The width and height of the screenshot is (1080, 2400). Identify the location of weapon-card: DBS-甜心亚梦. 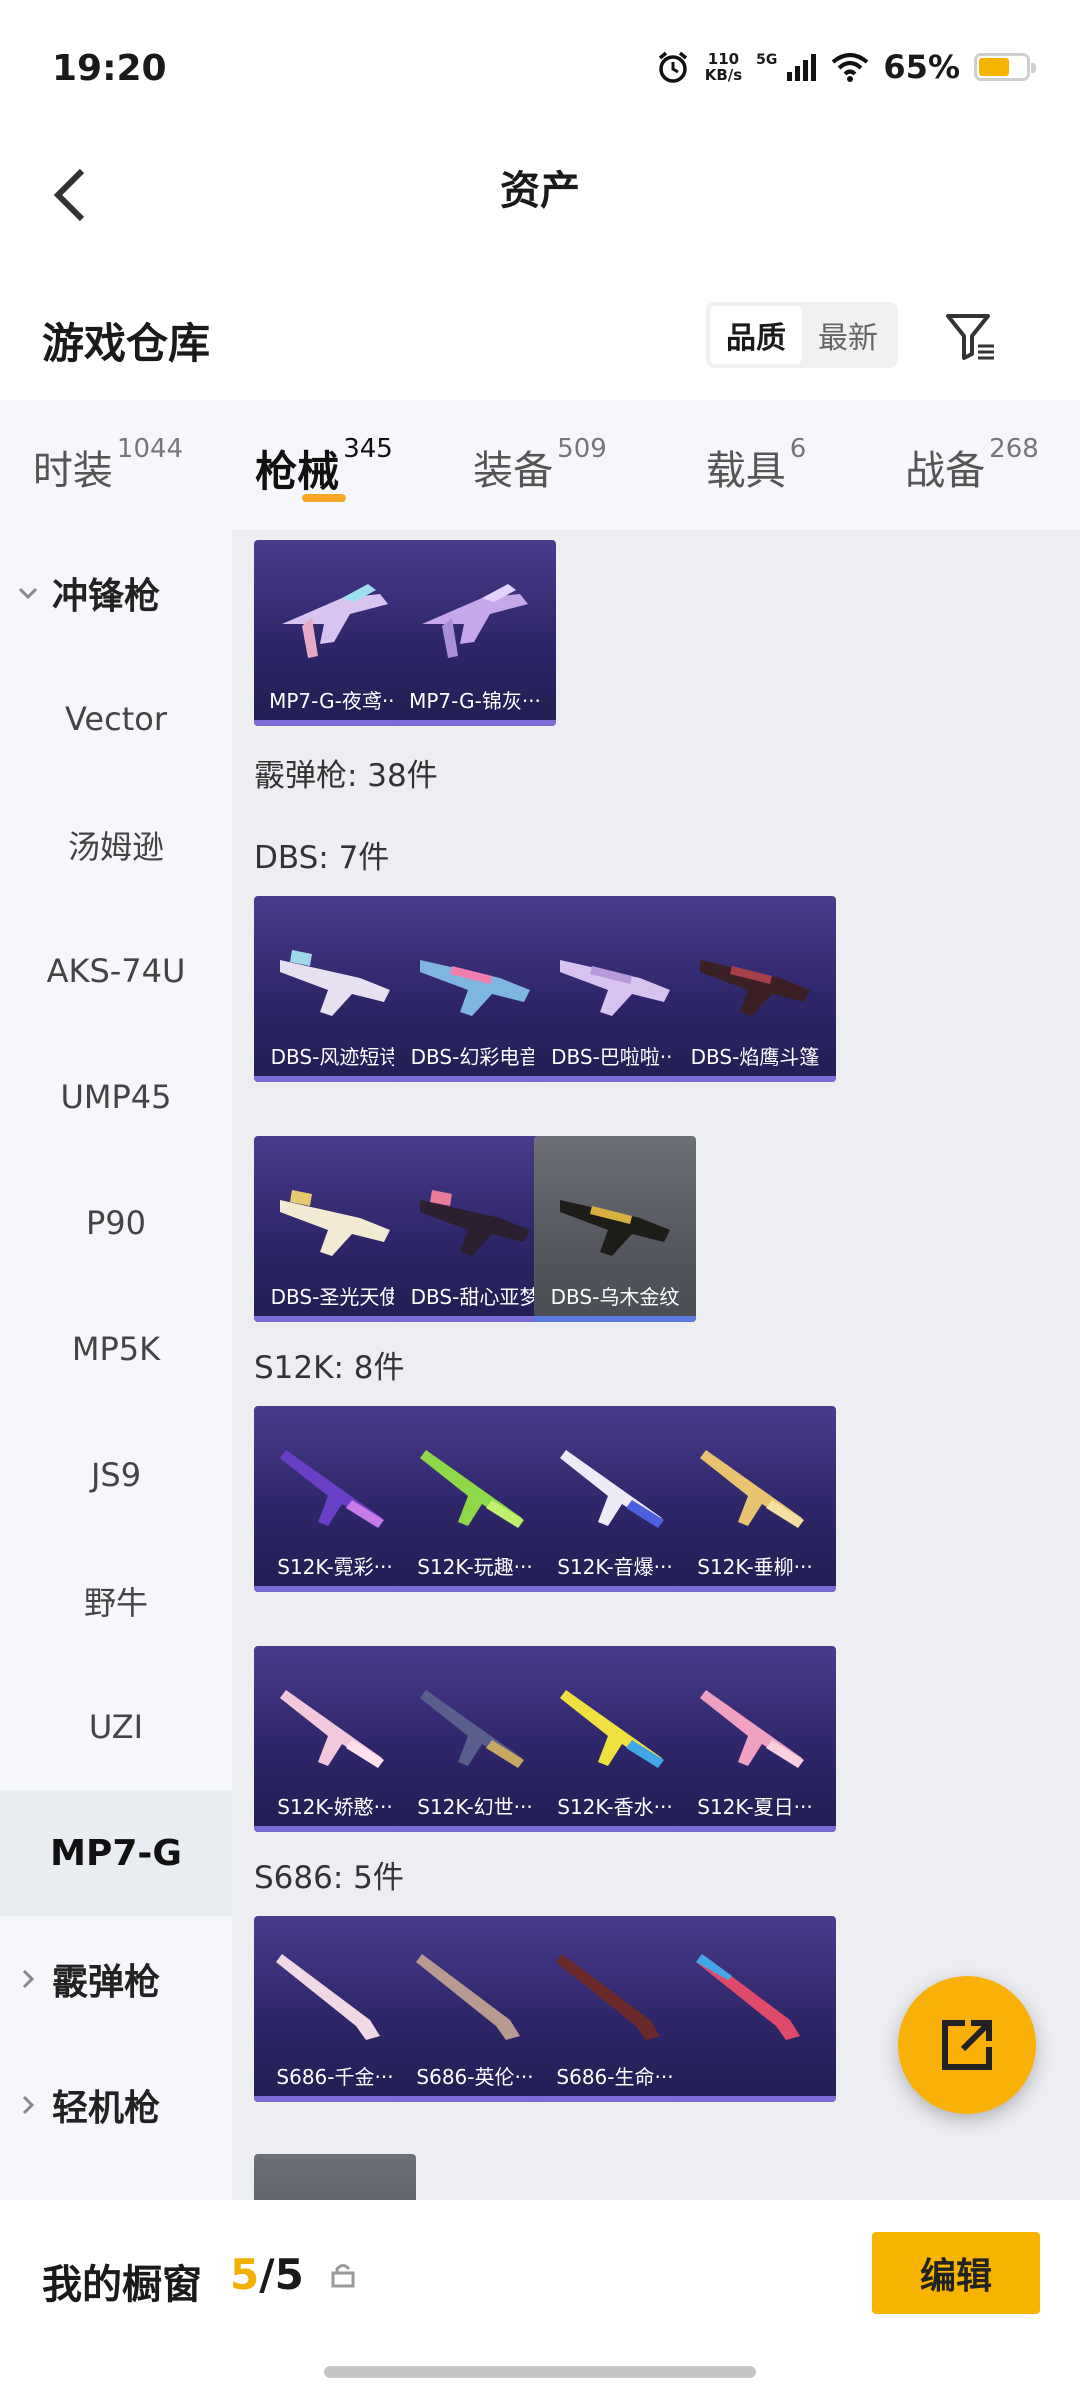
(475, 1229).